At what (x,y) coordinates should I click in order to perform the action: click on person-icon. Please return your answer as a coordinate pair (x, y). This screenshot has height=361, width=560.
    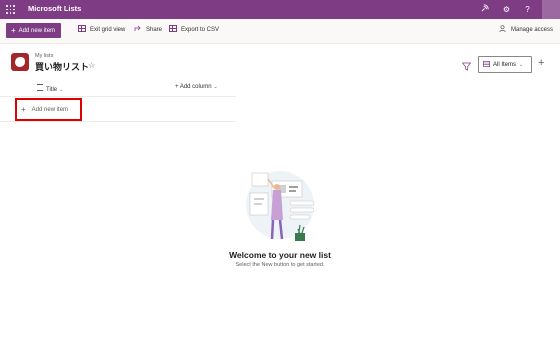
    Looking at the image, I should click on (503, 28).